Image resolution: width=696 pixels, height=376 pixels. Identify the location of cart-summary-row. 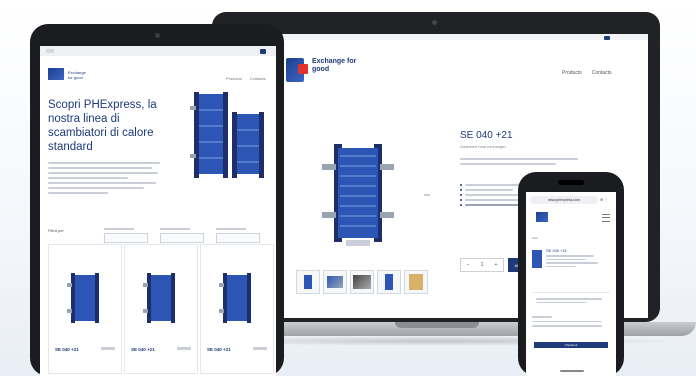
(571, 301).